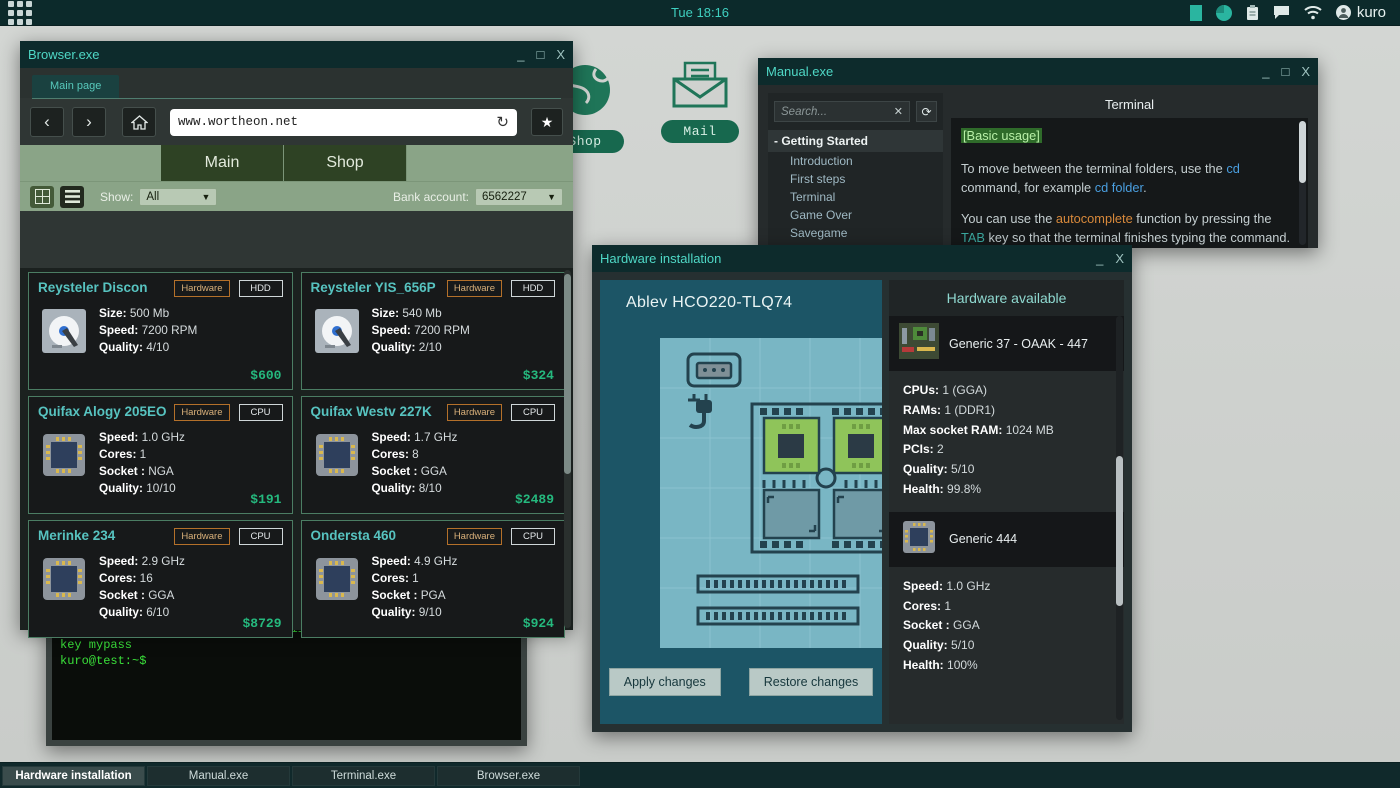 The width and height of the screenshot is (1400, 788). I want to click on site-tab-main: Main, so click(222, 163).